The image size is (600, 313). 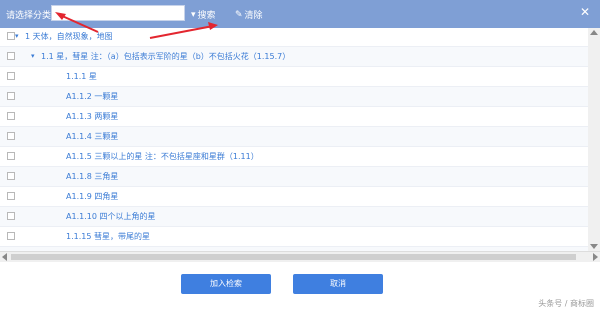 What do you see at coordinates (92, 136) in the screenshot?
I see `tree-item-label: A1.1.4 三颗星` at bounding box center [92, 136].